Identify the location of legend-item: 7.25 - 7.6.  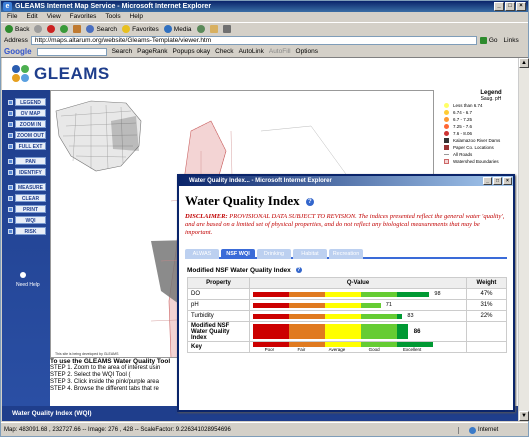
(476, 126).